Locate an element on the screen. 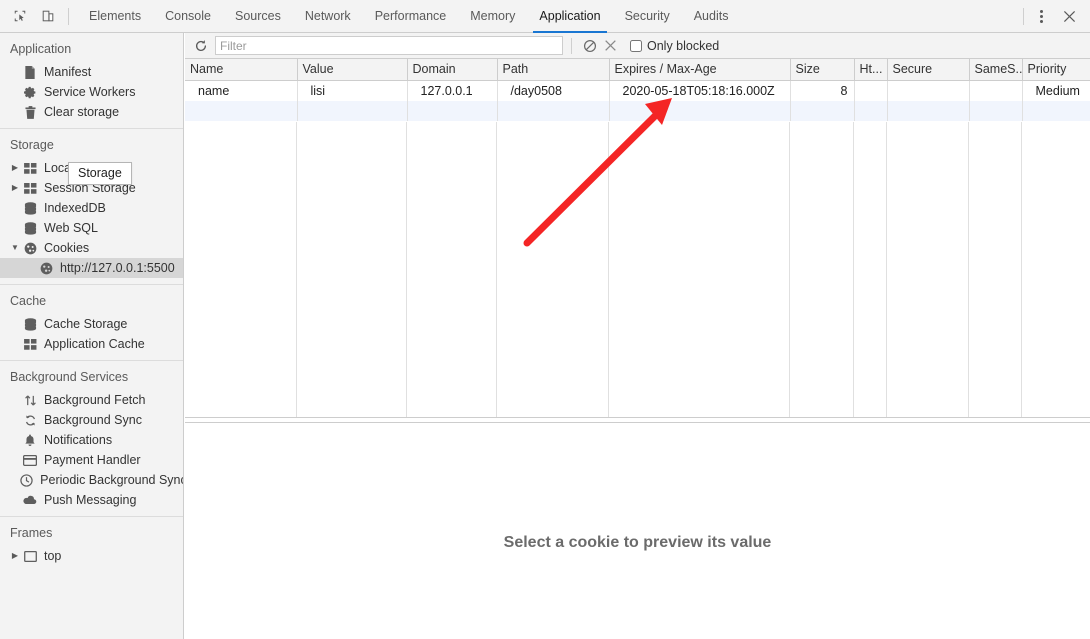  sidebar-item-push-messaging: ▶ Push Messaging is located at coordinates (91, 500).